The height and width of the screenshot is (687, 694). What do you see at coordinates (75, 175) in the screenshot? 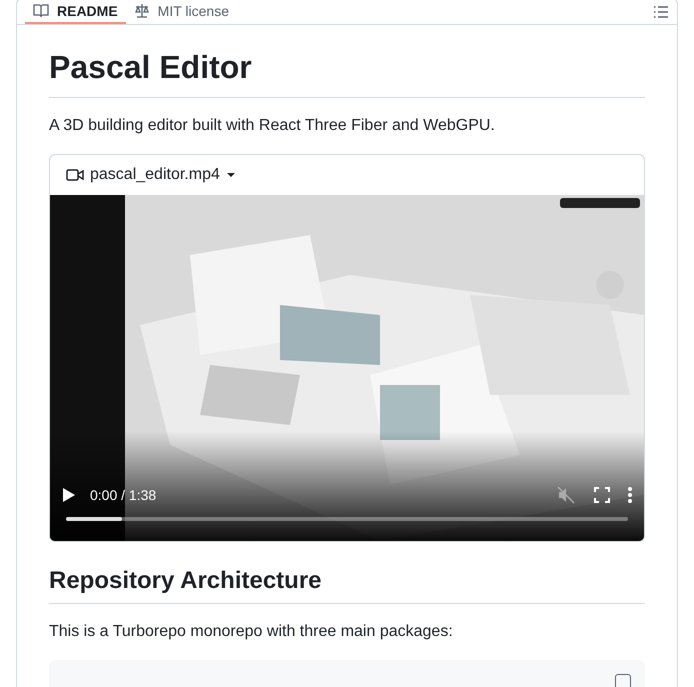
I see `video-camera-icon` at bounding box center [75, 175].